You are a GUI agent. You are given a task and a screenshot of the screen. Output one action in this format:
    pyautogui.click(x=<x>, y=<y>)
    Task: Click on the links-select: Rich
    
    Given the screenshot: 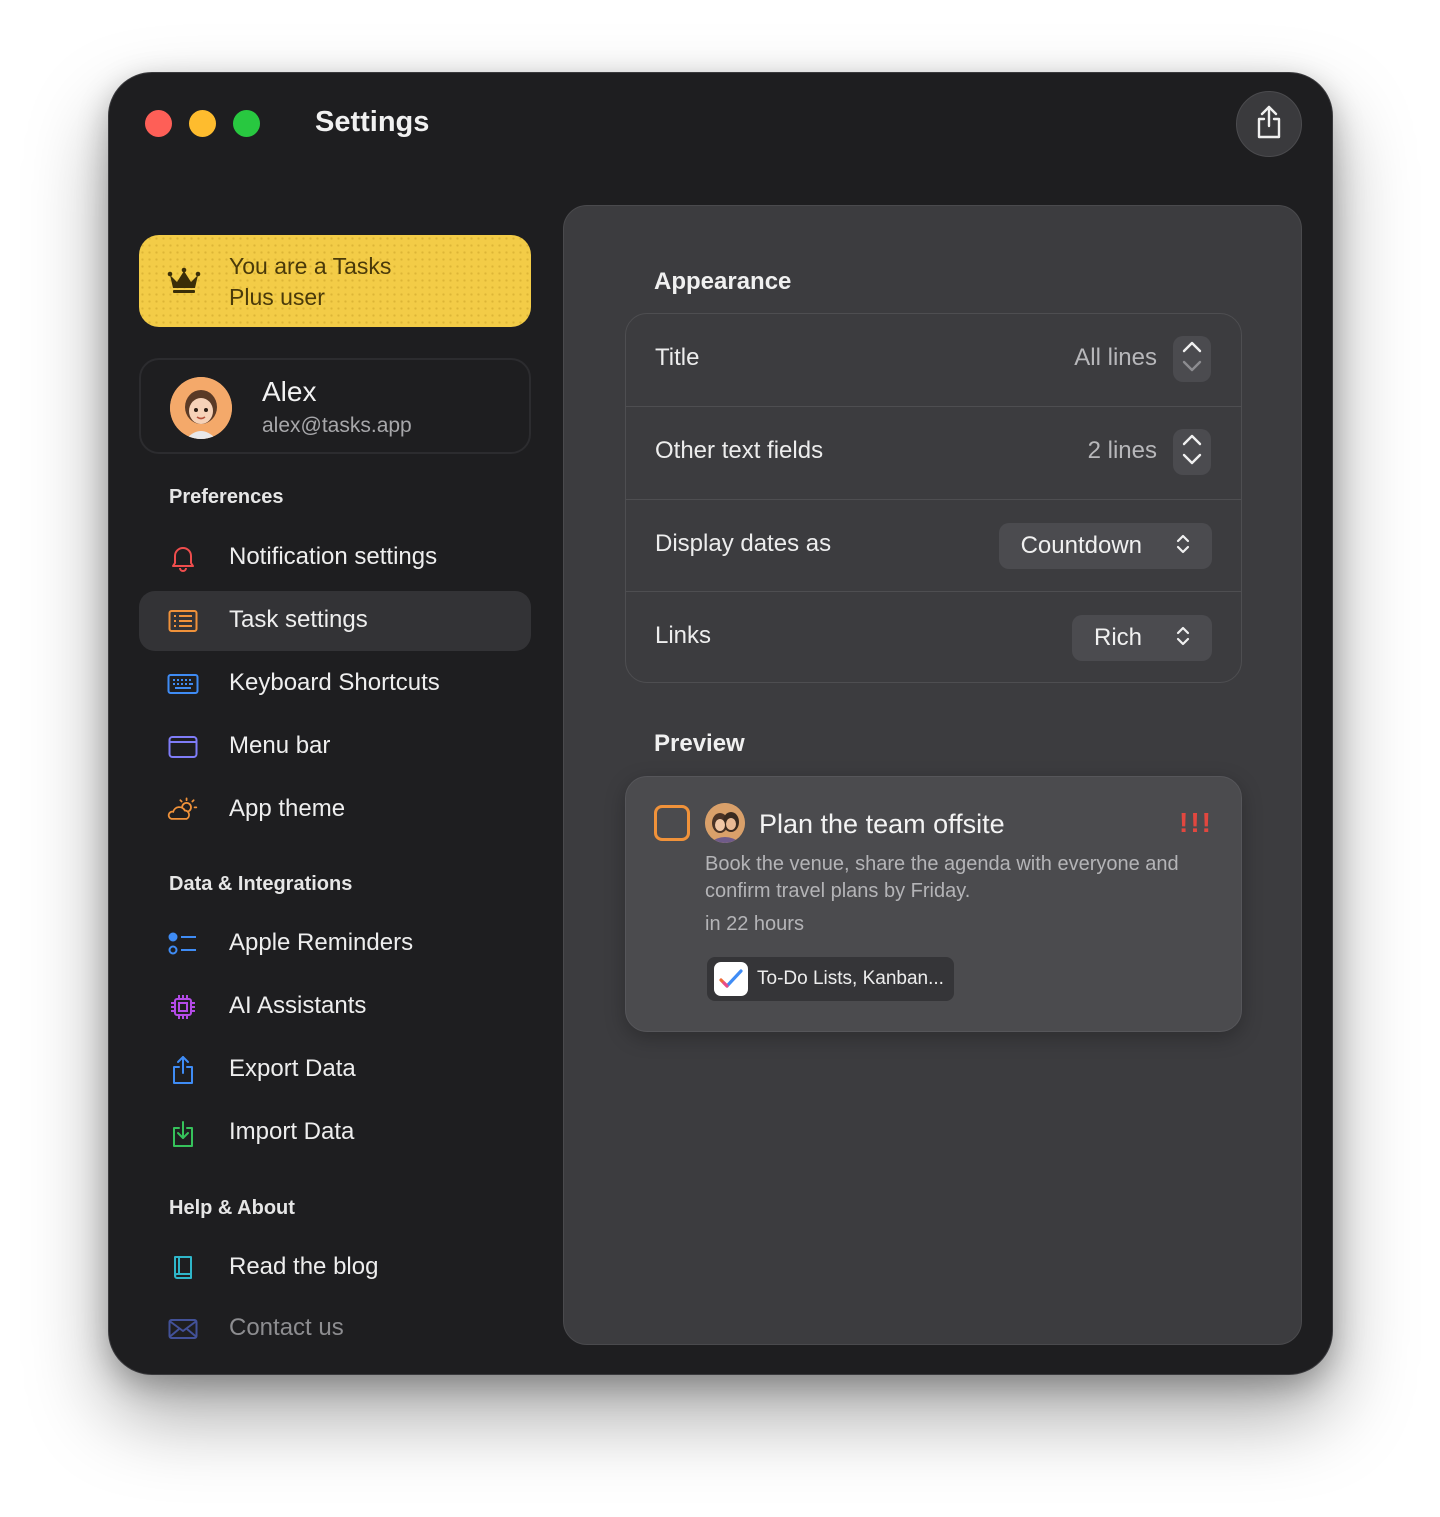 What is the action you would take?
    pyautogui.click(x=1141, y=638)
    